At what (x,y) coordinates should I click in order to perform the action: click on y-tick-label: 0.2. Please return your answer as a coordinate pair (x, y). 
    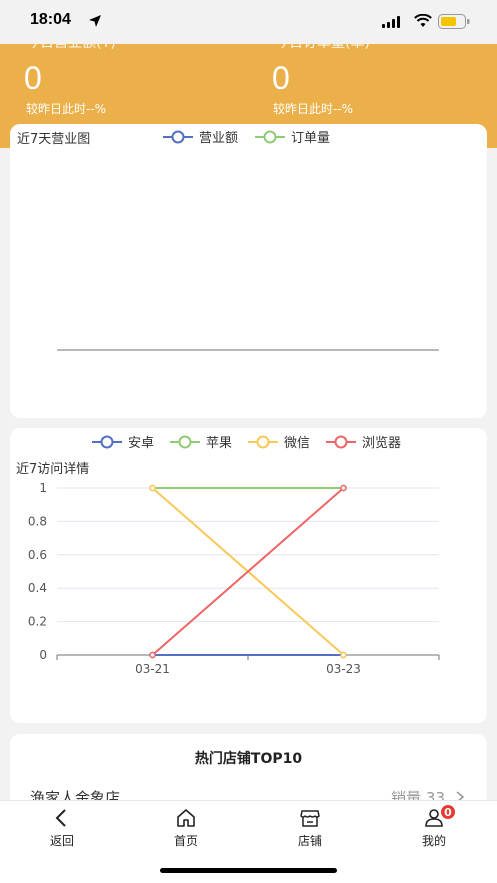
    Looking at the image, I should click on (37, 622).